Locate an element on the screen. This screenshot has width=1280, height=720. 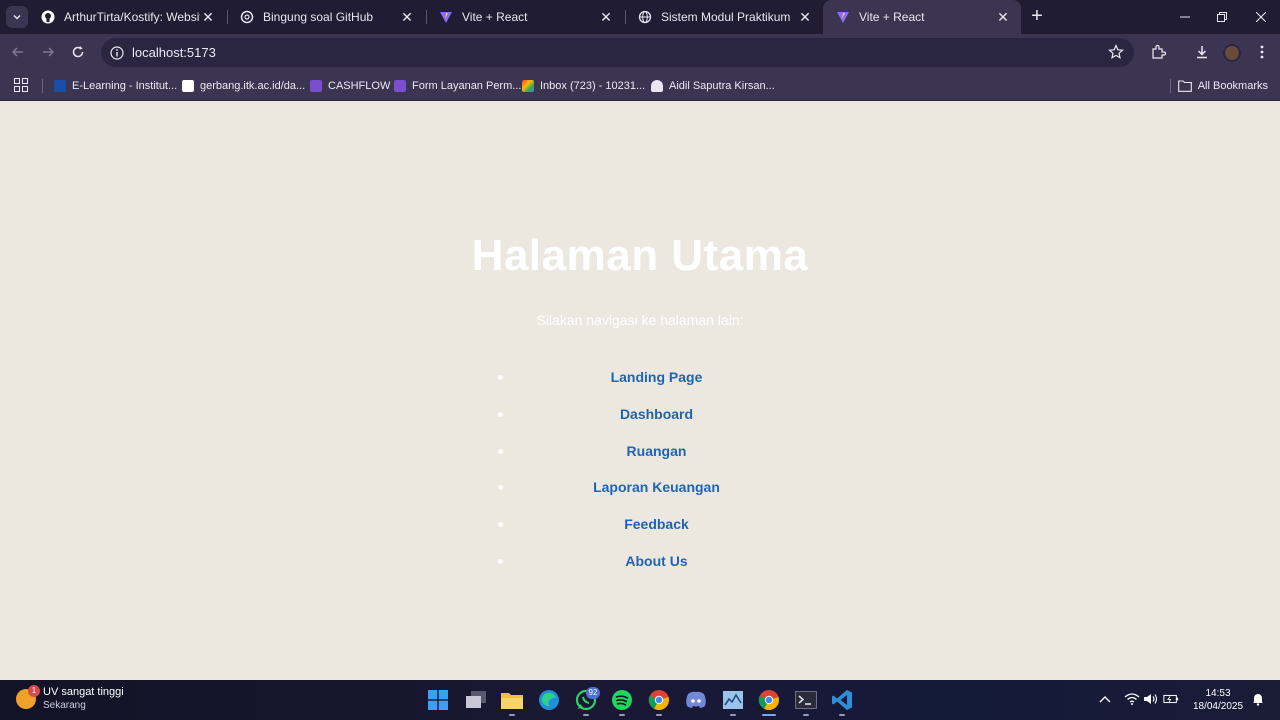
wifi-icon is located at coordinates (1132, 699).